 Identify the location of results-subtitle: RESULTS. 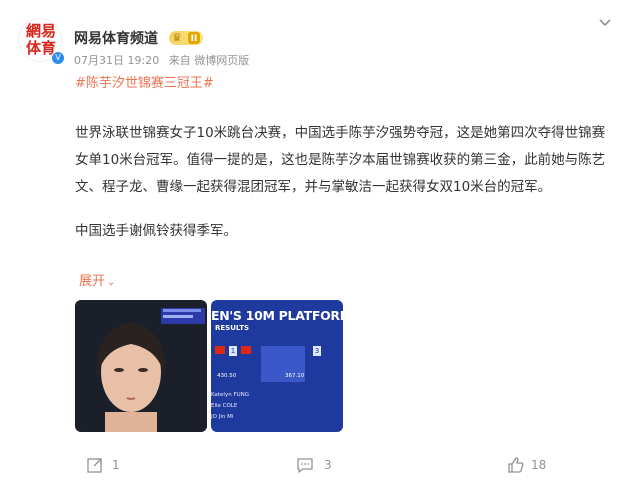
(232, 328).